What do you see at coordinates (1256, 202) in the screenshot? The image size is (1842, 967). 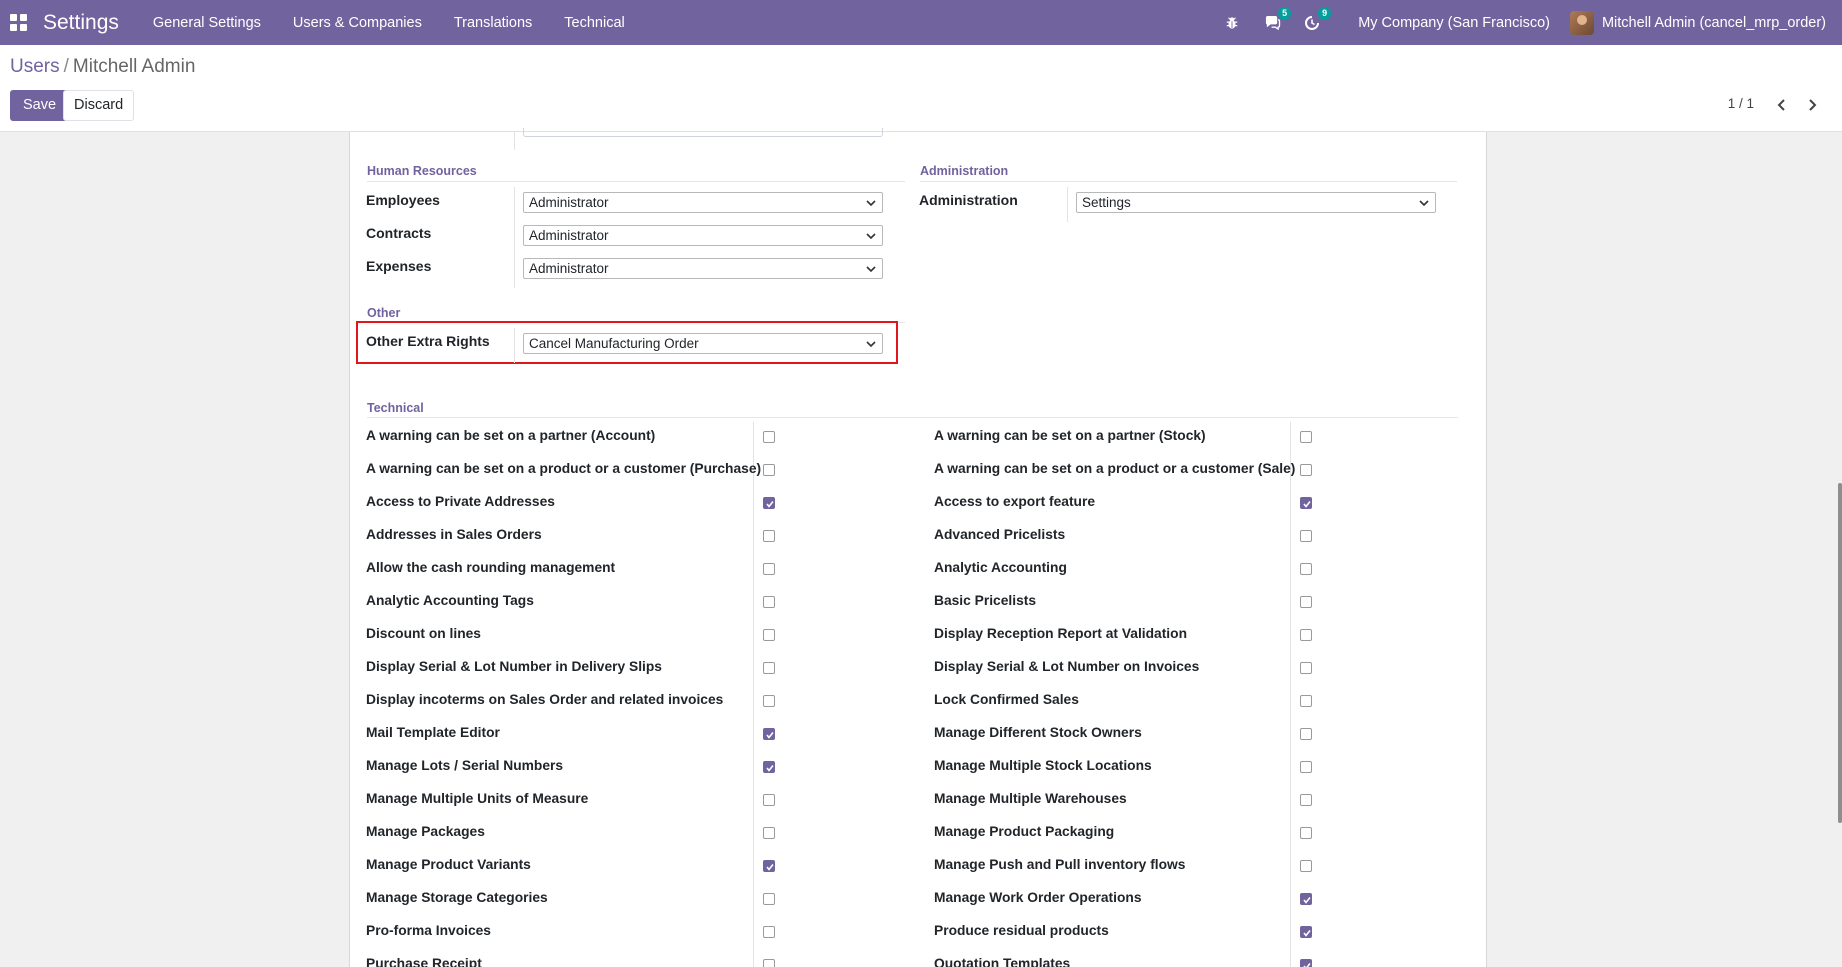 I see `administration-select: Settings` at bounding box center [1256, 202].